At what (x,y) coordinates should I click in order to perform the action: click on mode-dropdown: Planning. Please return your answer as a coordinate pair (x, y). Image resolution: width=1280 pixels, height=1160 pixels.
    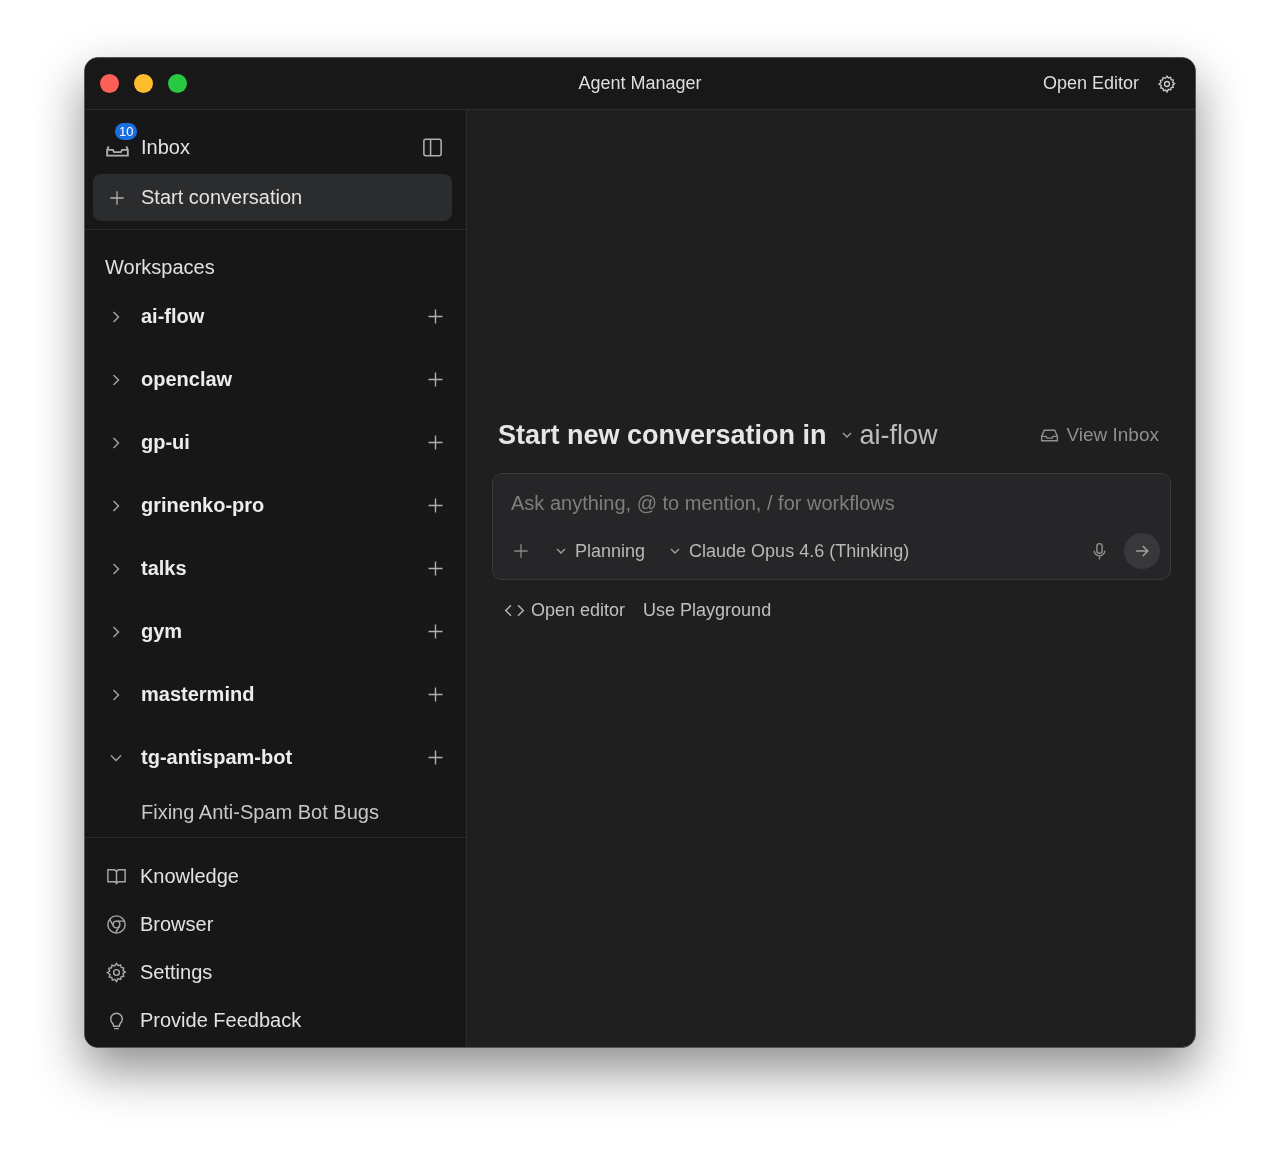
    Looking at the image, I should click on (599, 551).